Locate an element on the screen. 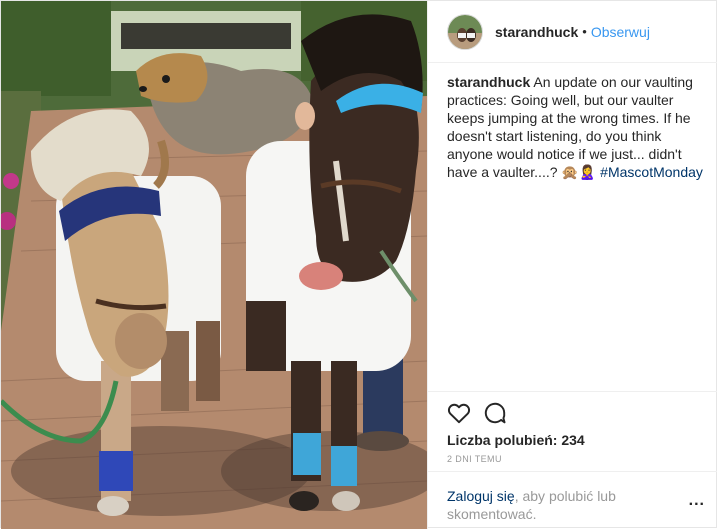 The width and height of the screenshot is (717, 529). avatar is located at coordinates (465, 31).